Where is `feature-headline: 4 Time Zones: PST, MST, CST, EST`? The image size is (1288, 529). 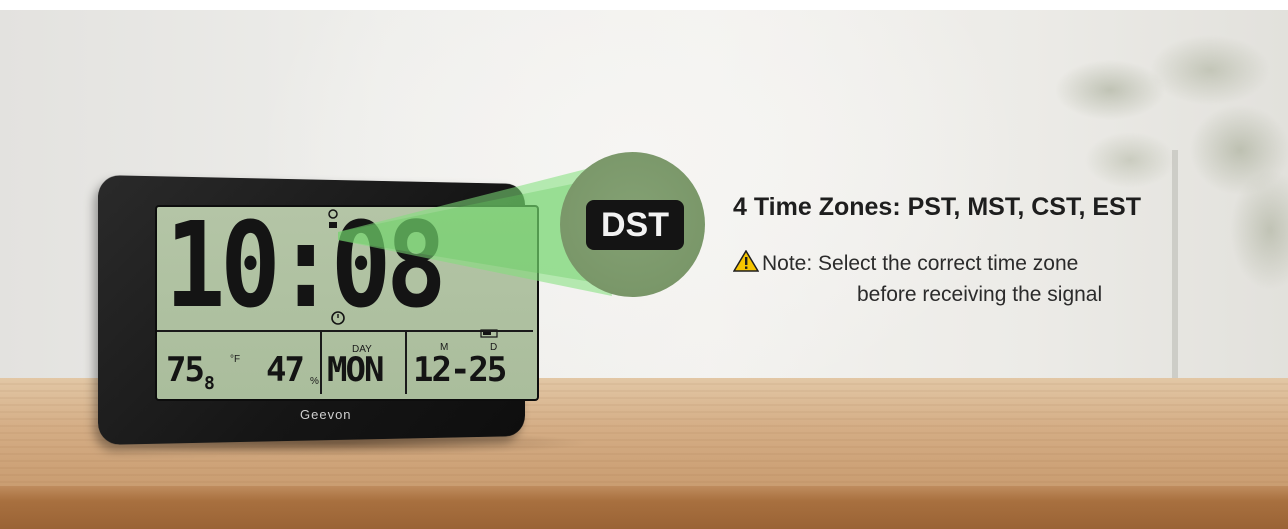
feature-headline: 4 Time Zones: PST, MST, CST, EST is located at coordinates (937, 207).